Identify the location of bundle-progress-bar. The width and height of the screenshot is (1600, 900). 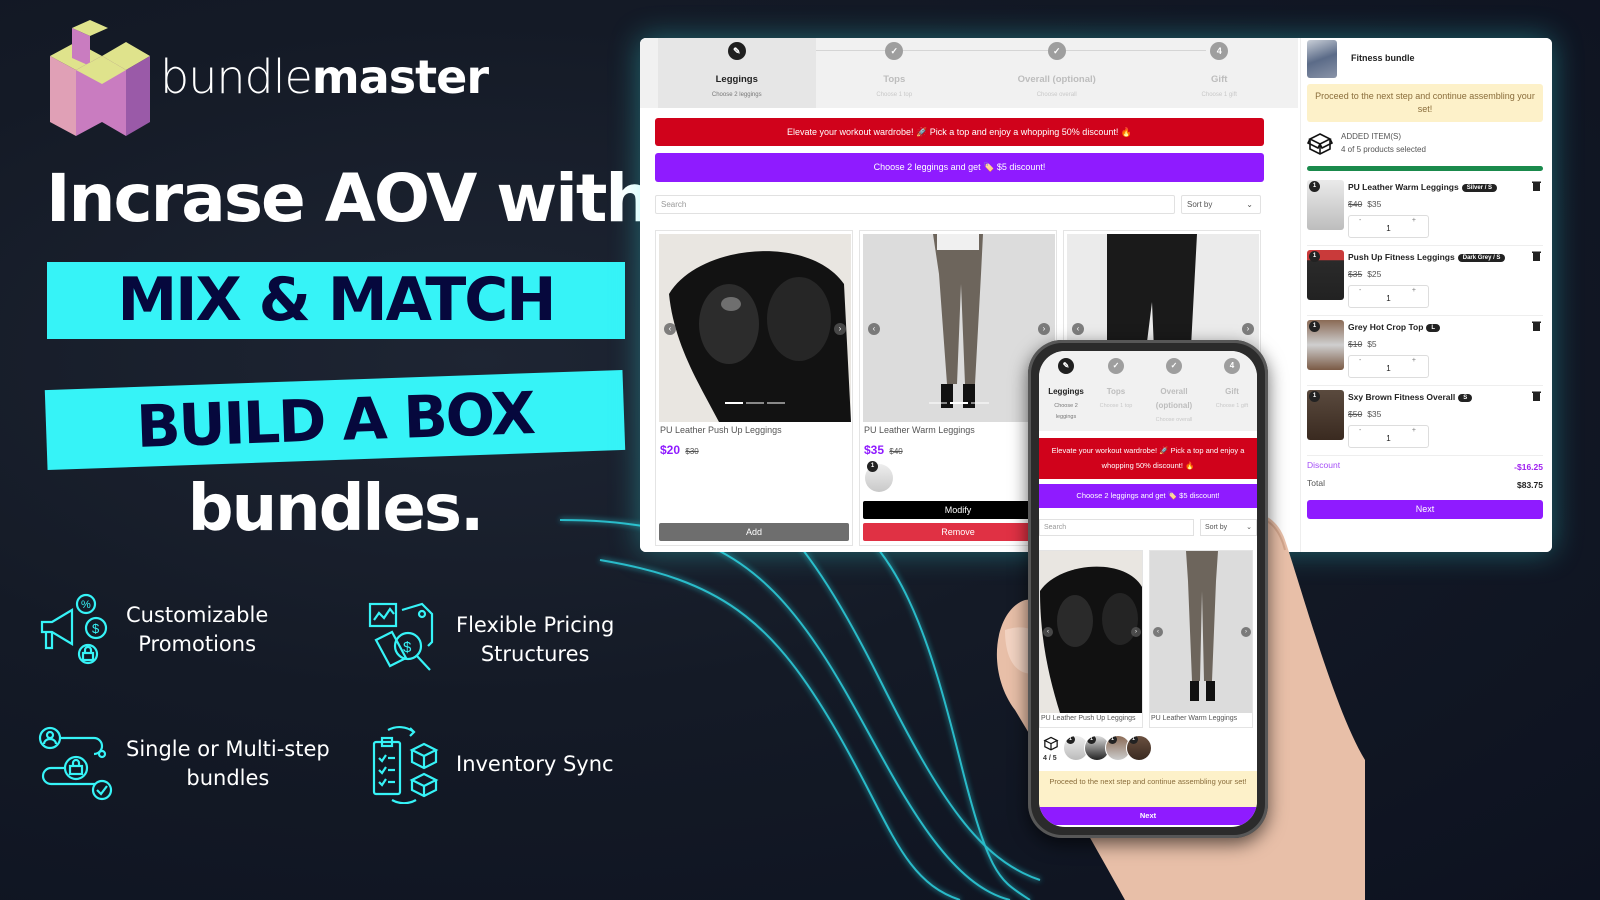
(1425, 168).